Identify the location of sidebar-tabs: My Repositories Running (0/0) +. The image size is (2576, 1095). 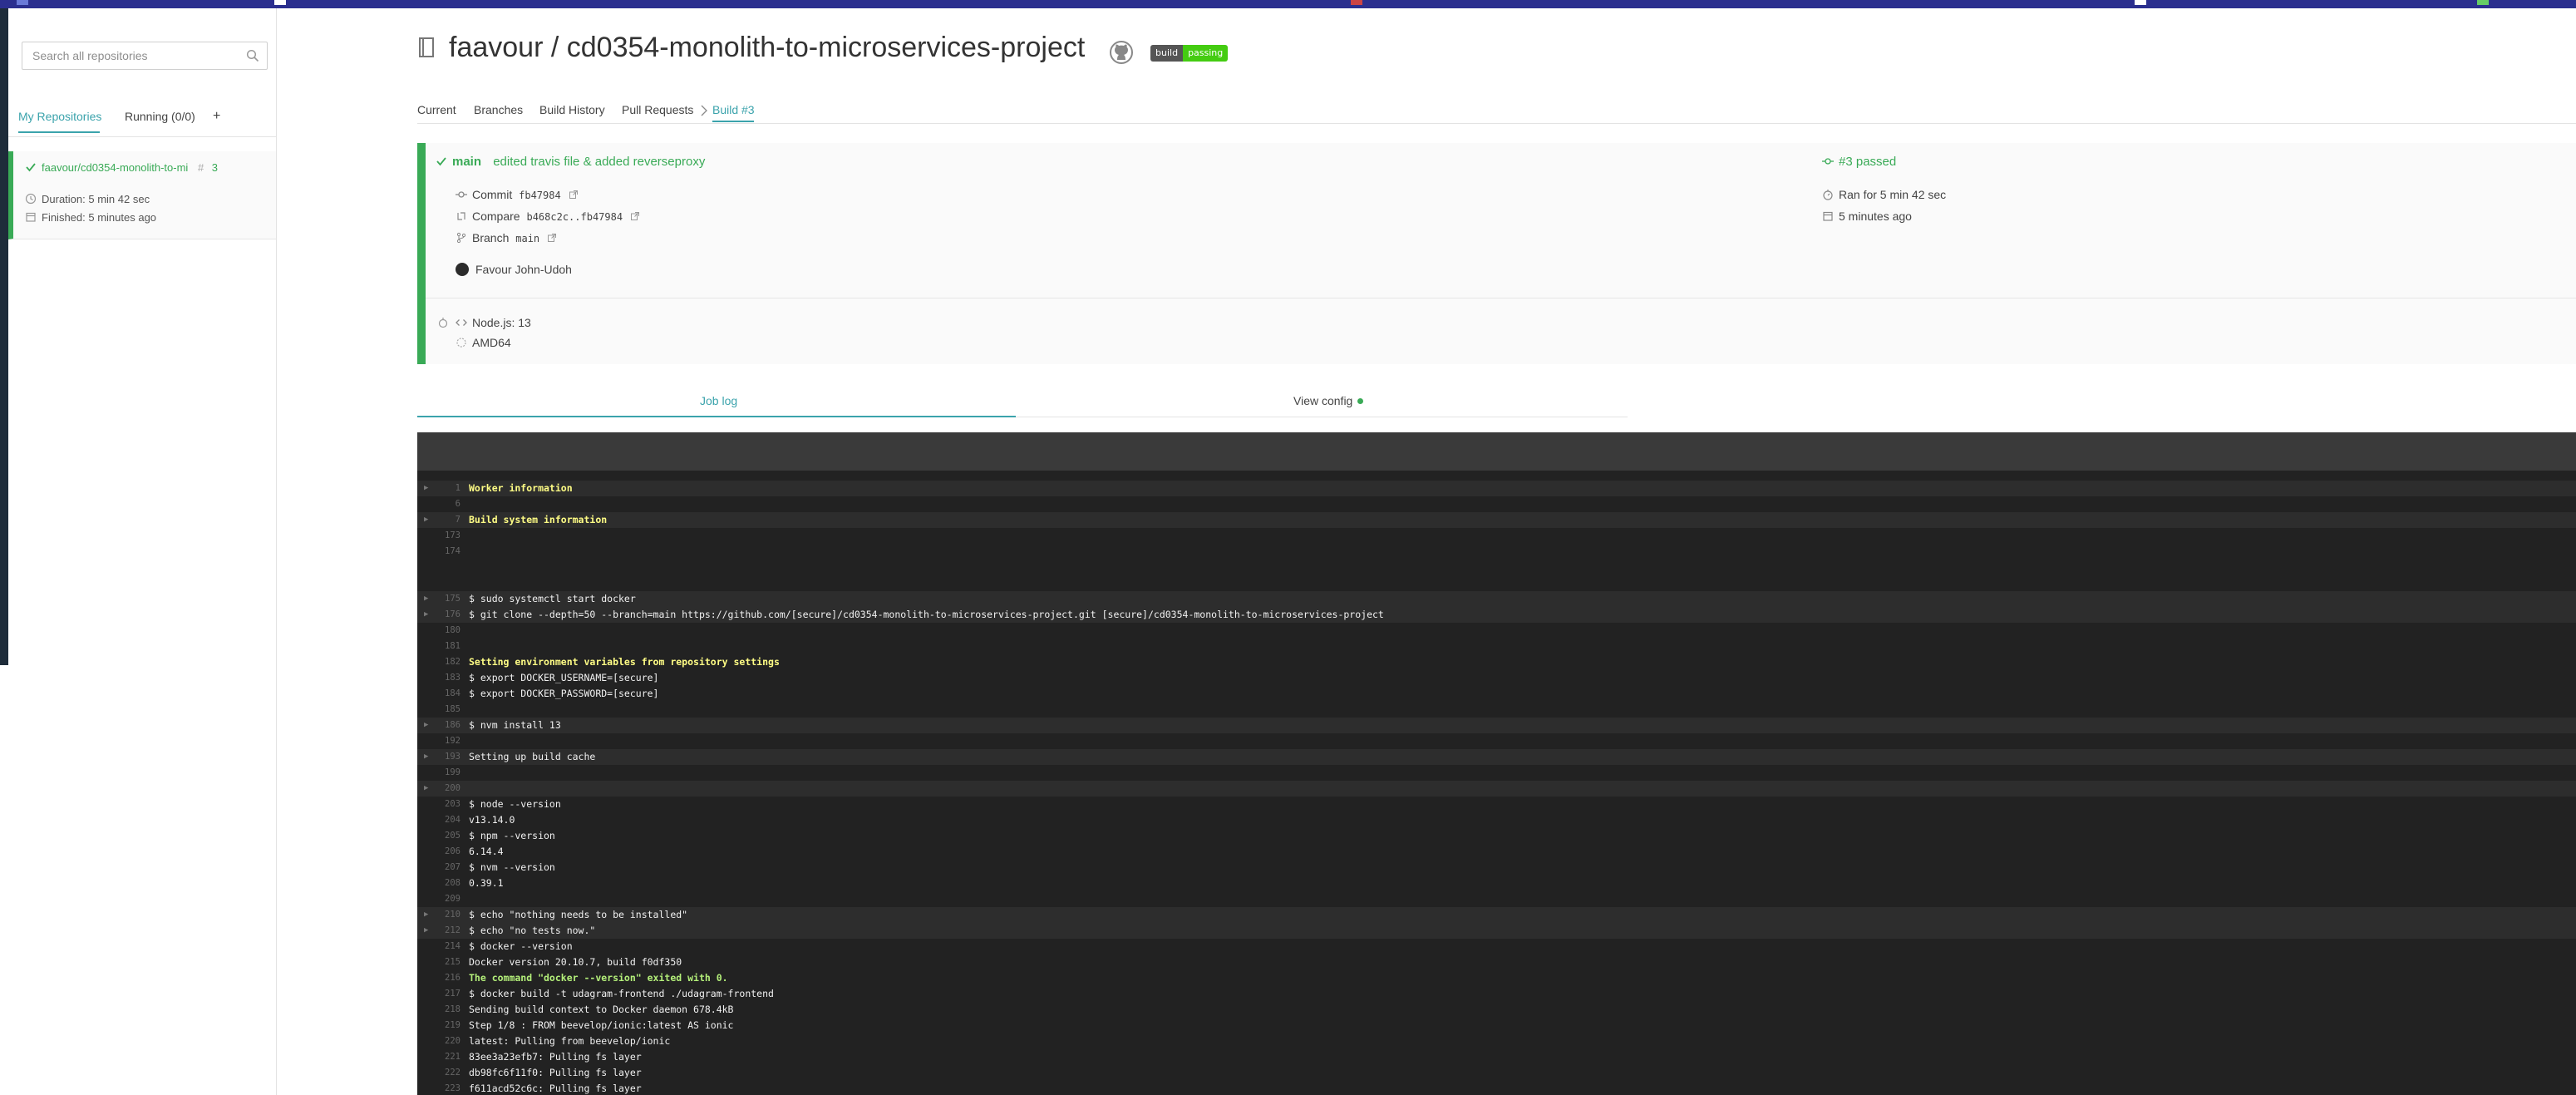
(143, 119).